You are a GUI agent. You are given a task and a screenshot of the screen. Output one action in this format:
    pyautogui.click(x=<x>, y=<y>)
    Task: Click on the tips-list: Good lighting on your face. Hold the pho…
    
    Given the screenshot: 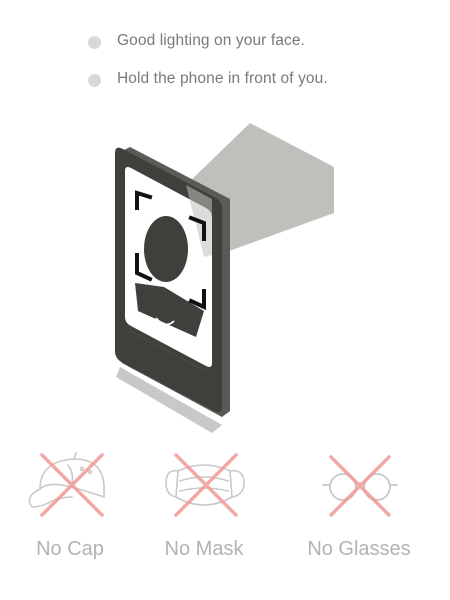 What is the action you would take?
    pyautogui.click(x=256, y=68)
    